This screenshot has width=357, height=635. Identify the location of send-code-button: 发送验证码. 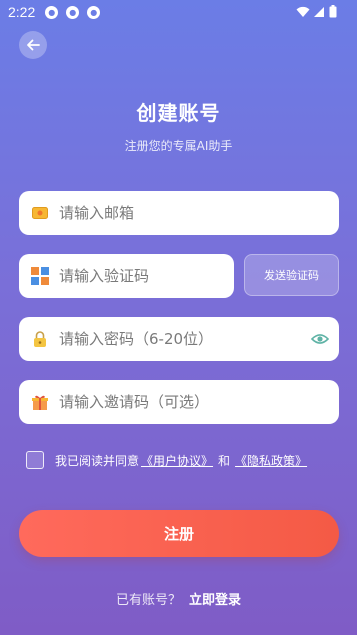
(291, 275).